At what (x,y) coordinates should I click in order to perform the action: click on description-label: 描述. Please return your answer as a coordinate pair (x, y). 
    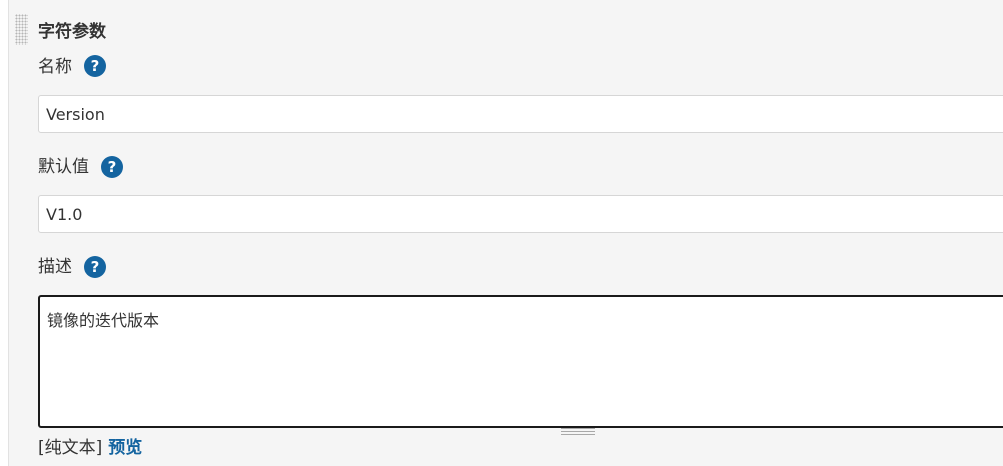
    Looking at the image, I should click on (55, 267).